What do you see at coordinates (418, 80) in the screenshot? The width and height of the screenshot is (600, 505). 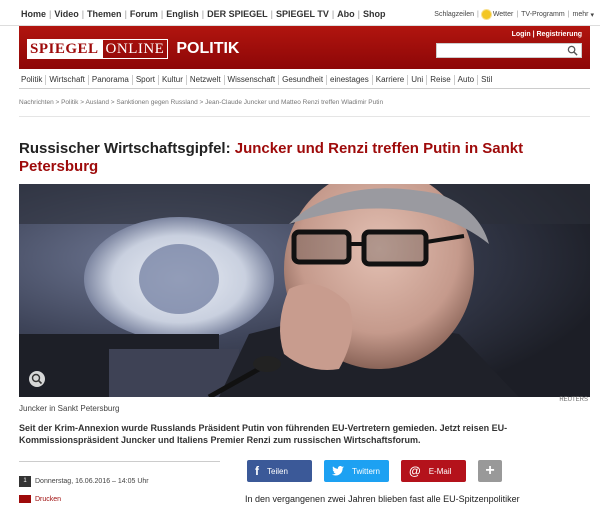 I see `sec-nav-uni: Uni` at bounding box center [418, 80].